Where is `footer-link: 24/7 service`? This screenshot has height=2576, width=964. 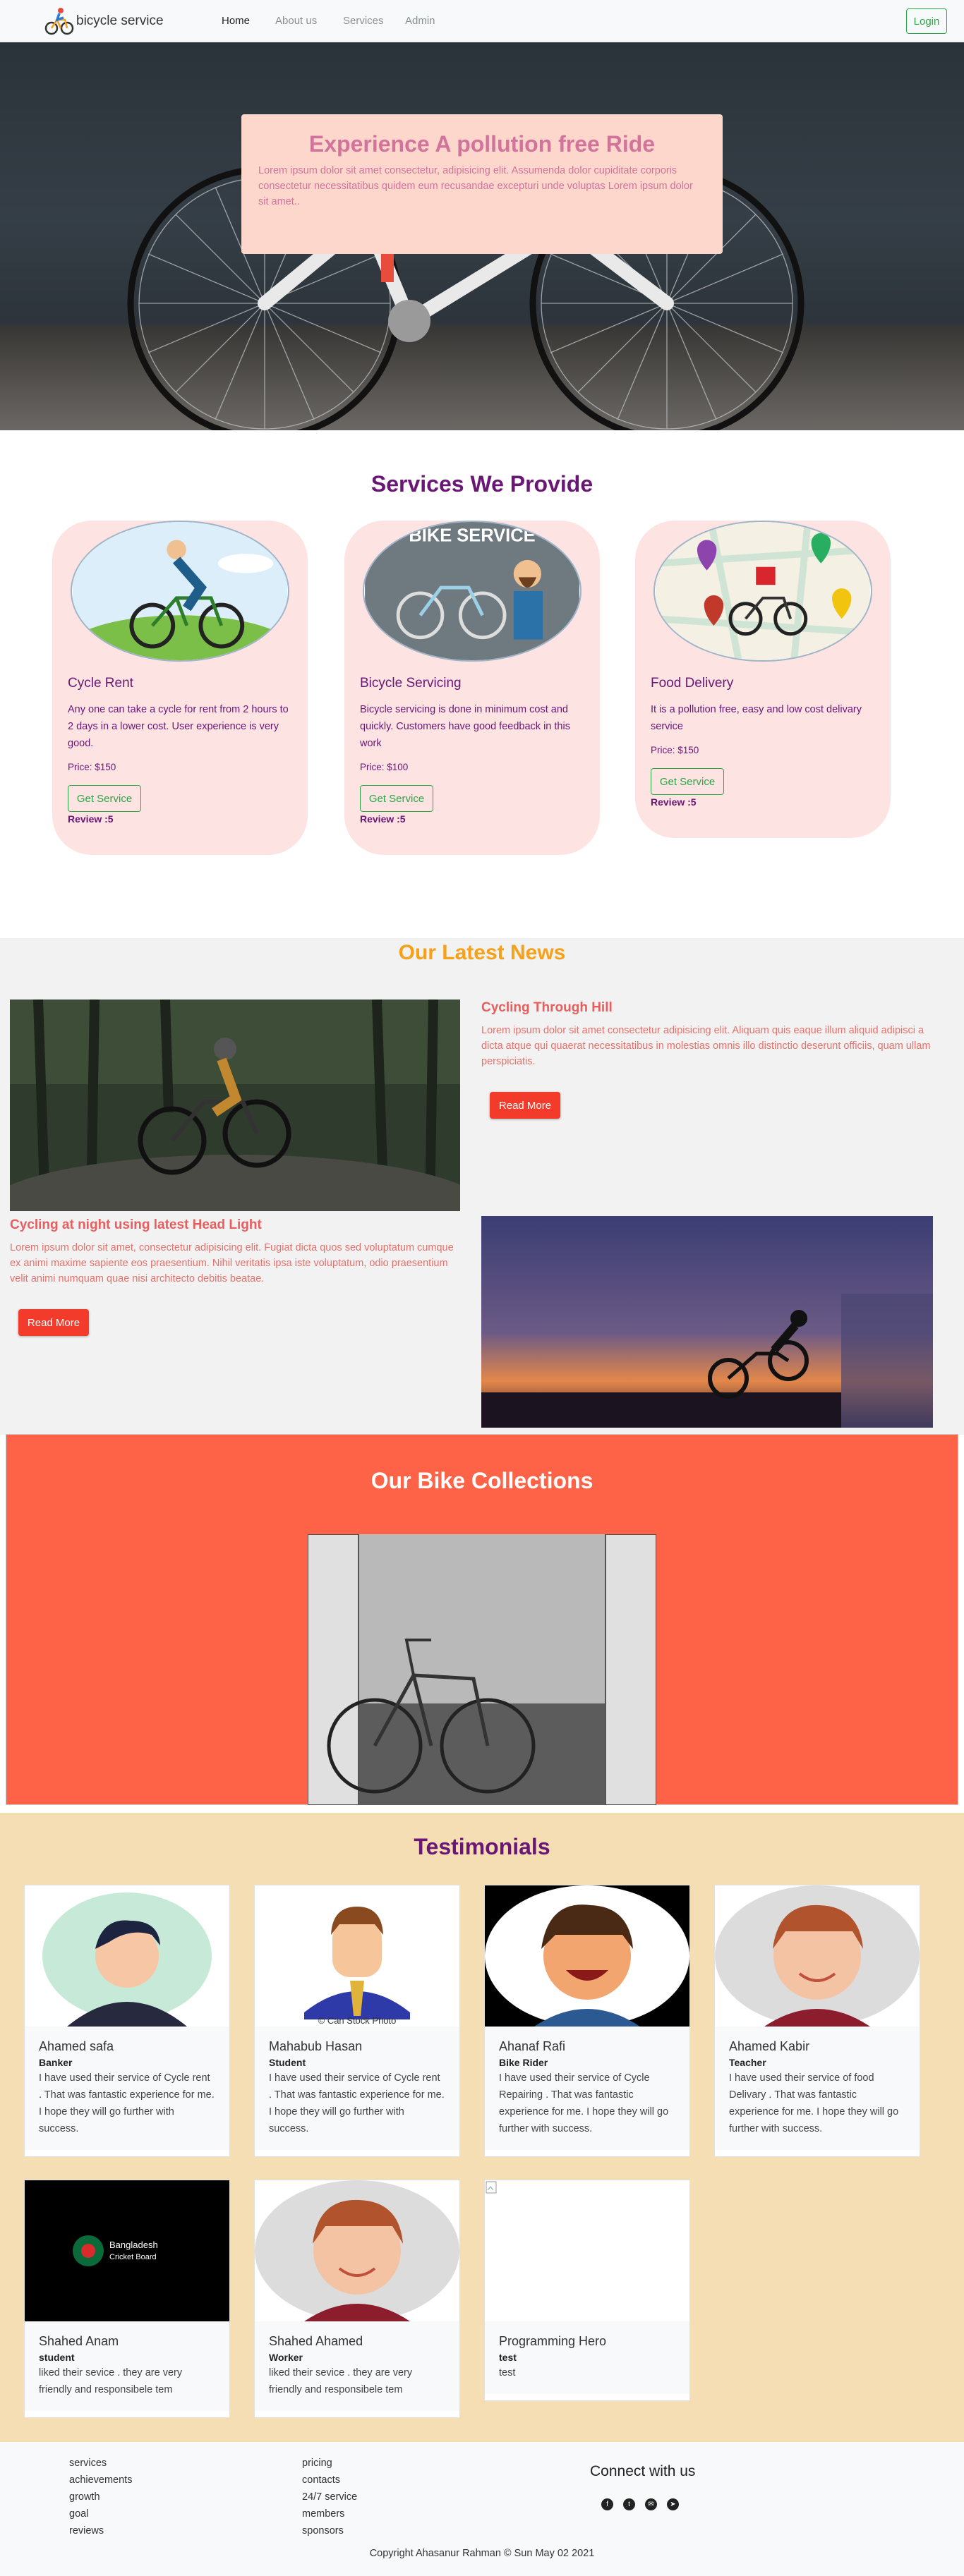 footer-link: 24/7 service is located at coordinates (329, 2497).